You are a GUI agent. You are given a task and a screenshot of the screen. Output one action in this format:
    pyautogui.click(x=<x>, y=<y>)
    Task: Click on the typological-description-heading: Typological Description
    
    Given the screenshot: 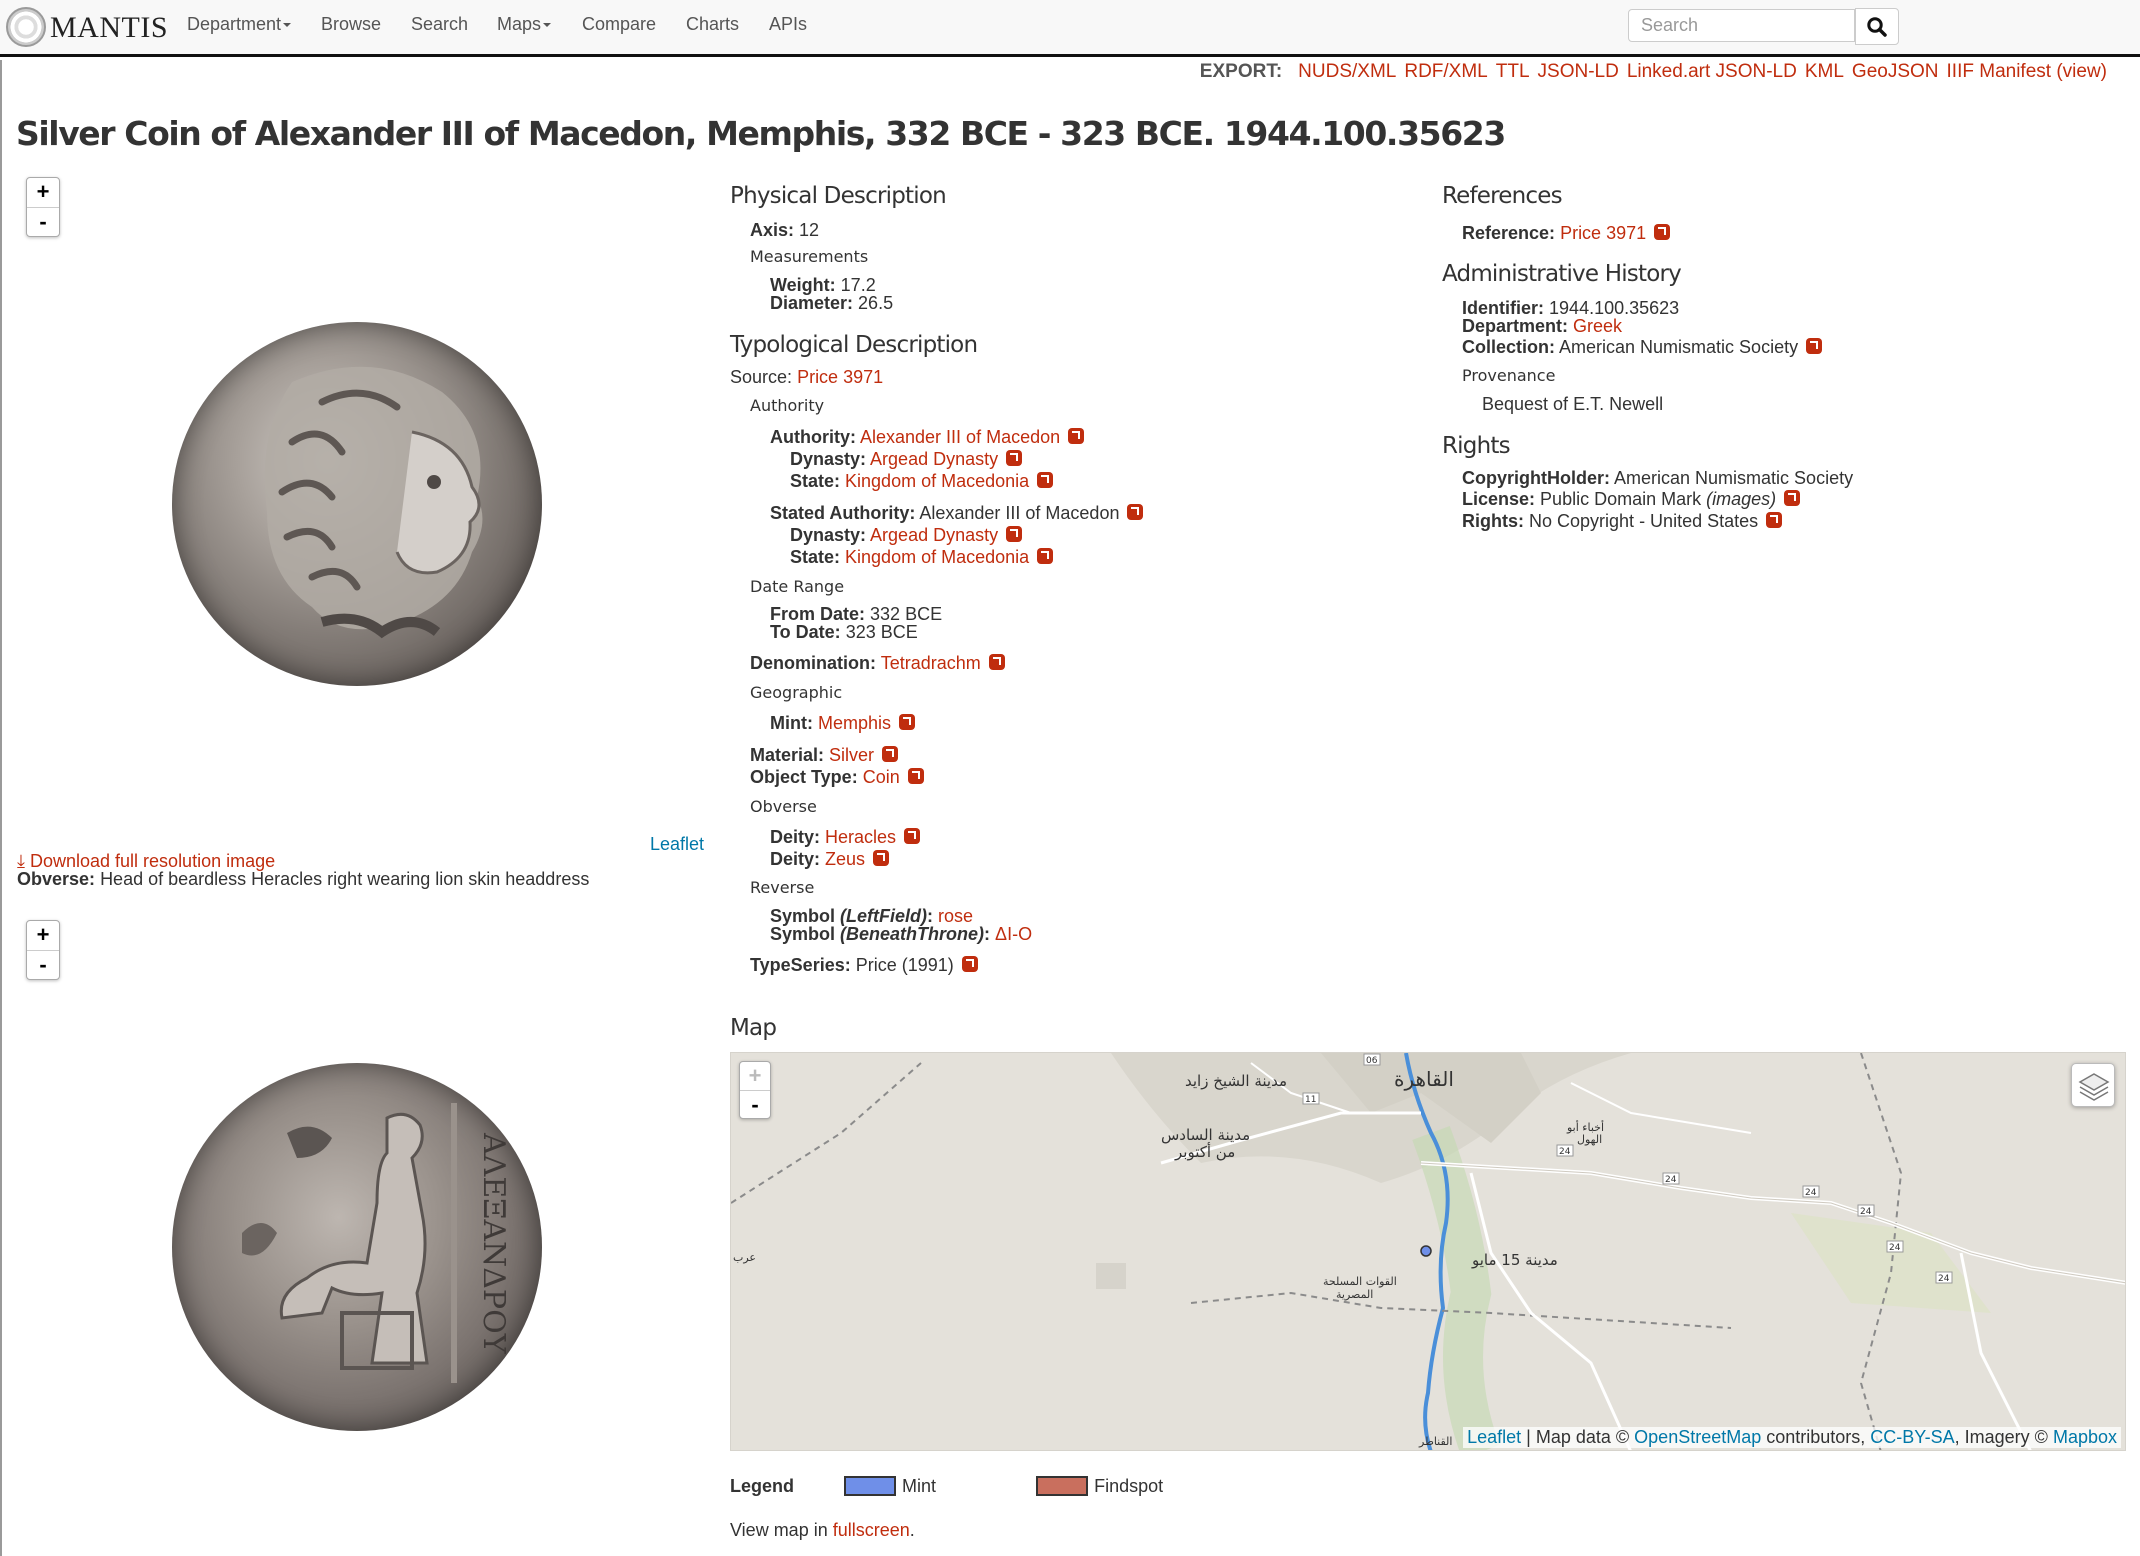 What is the action you would take?
    pyautogui.click(x=854, y=345)
    